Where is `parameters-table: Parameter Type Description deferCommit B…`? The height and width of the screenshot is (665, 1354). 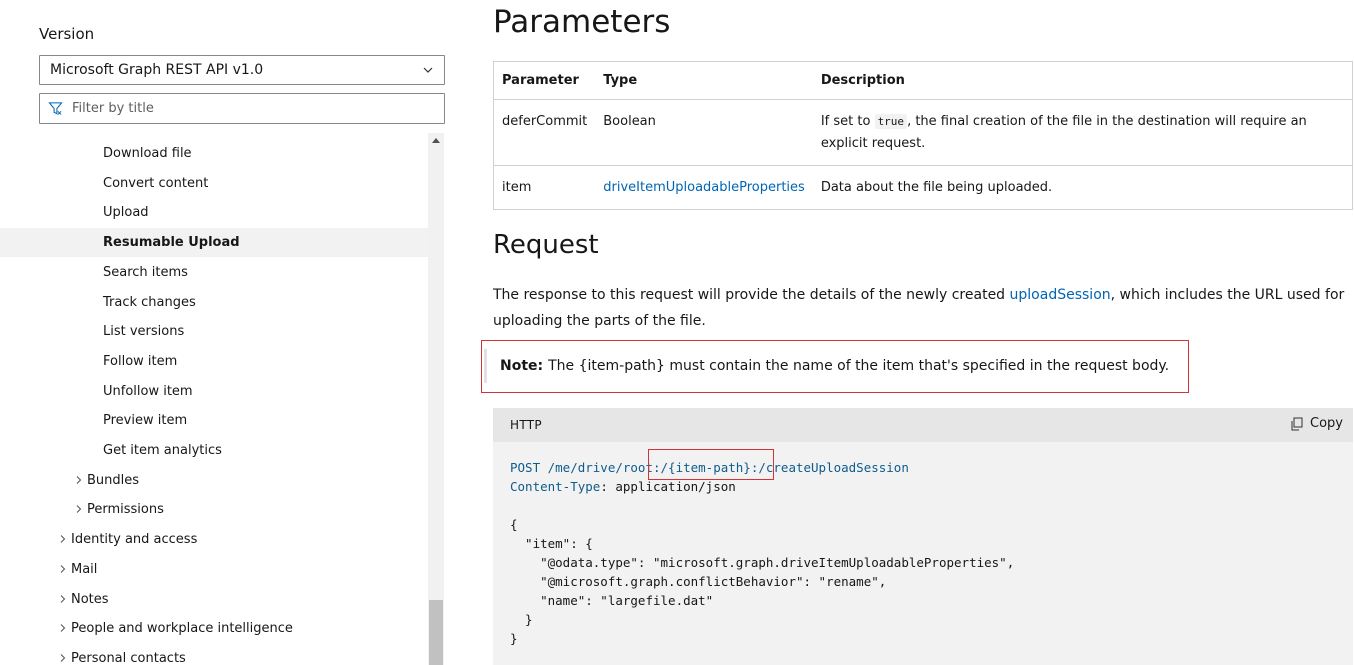 parameters-table: Parameter Type Description deferCommit B… is located at coordinates (923, 135).